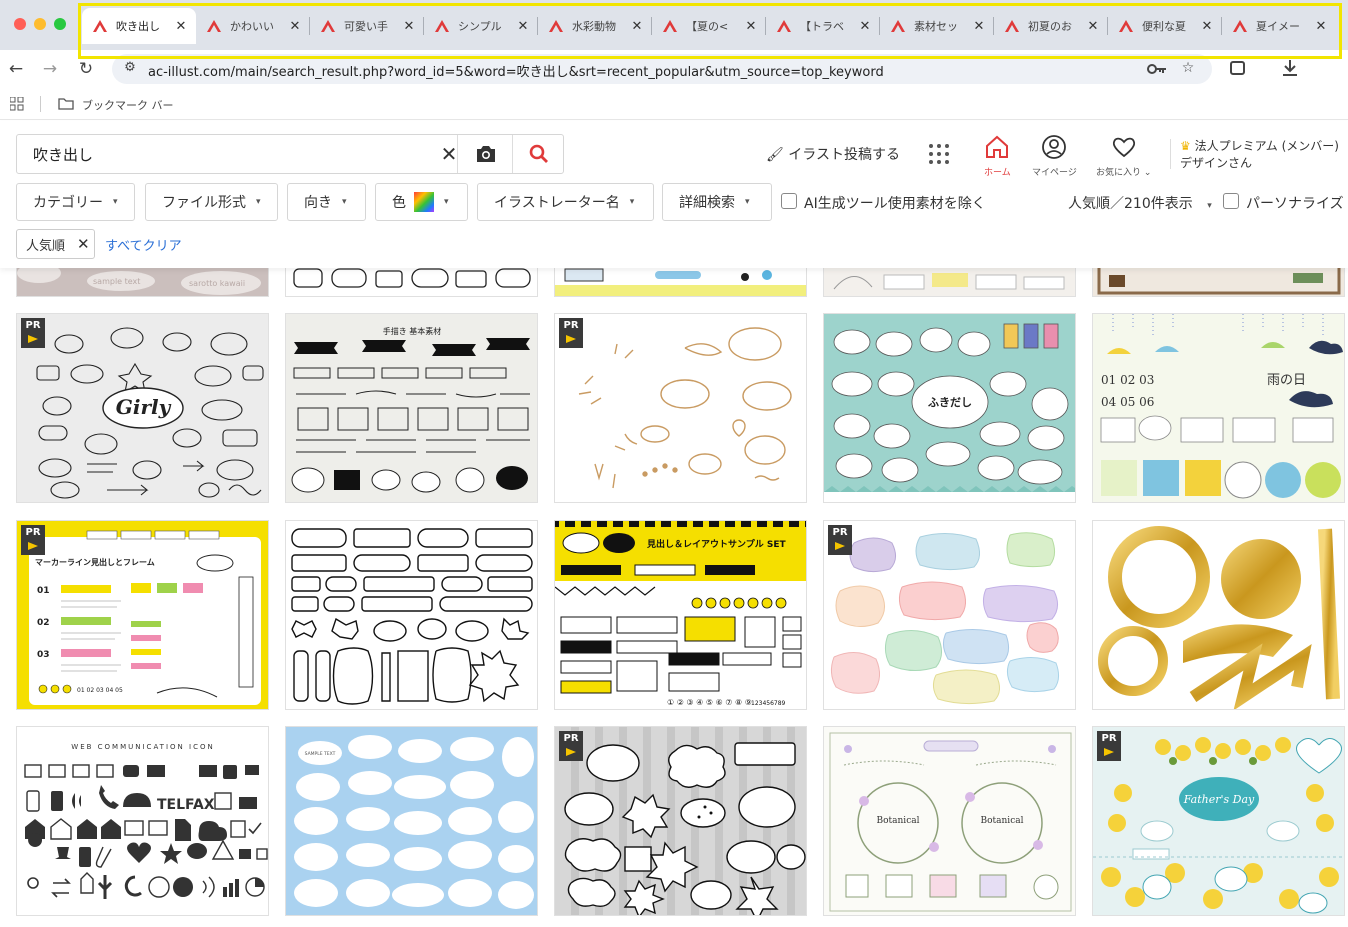 This screenshot has width=1348, height=927. What do you see at coordinates (565, 202) in the screenshot?
I see `illustrator-filter: イラストレーター名 ▾` at bounding box center [565, 202].